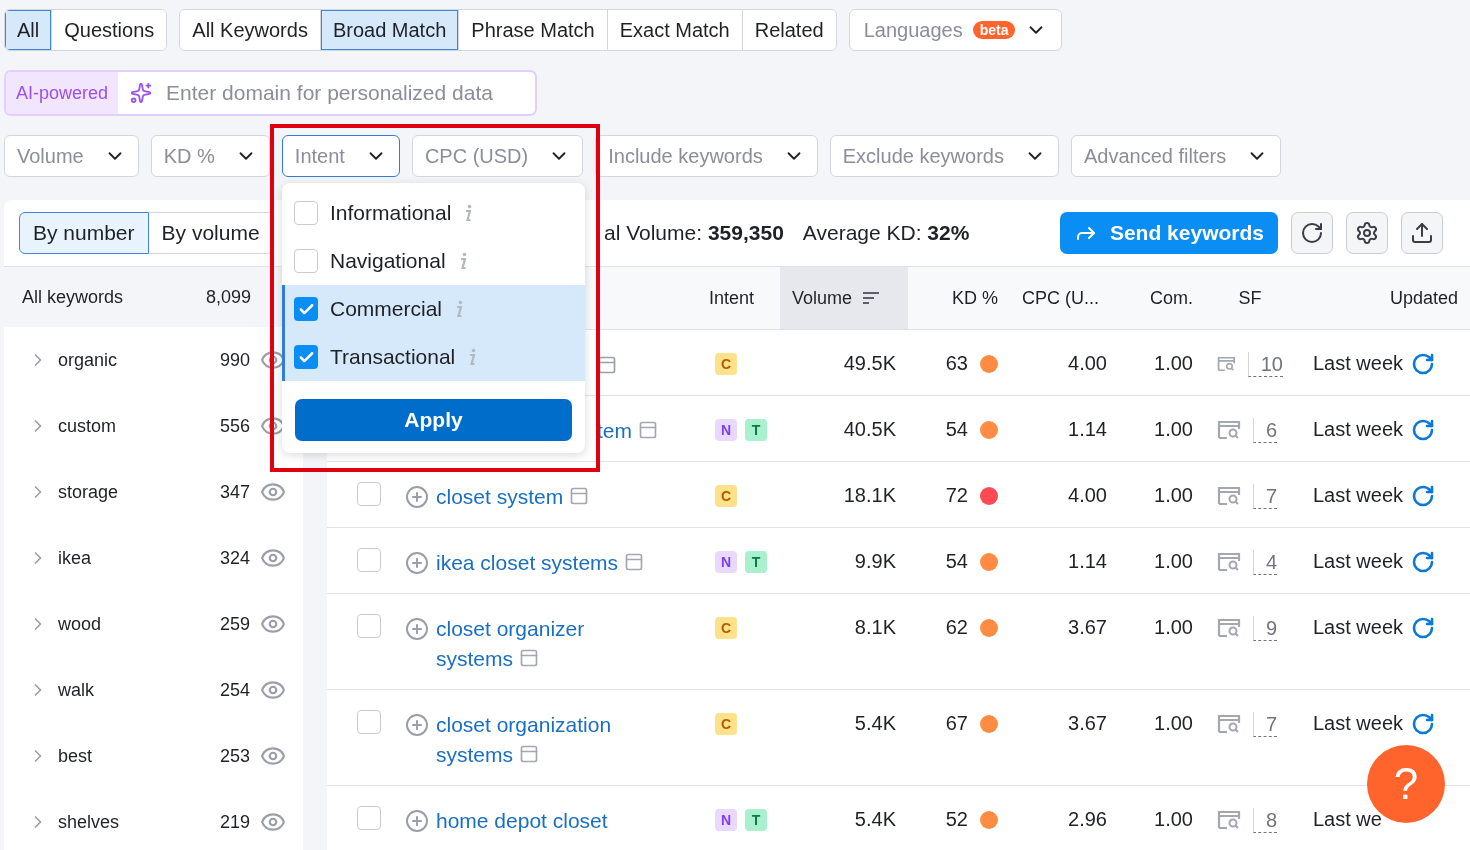 The height and width of the screenshot is (850, 1470). Describe the element at coordinates (1265, 364) in the screenshot. I see `serp-features-count: 10` at that location.